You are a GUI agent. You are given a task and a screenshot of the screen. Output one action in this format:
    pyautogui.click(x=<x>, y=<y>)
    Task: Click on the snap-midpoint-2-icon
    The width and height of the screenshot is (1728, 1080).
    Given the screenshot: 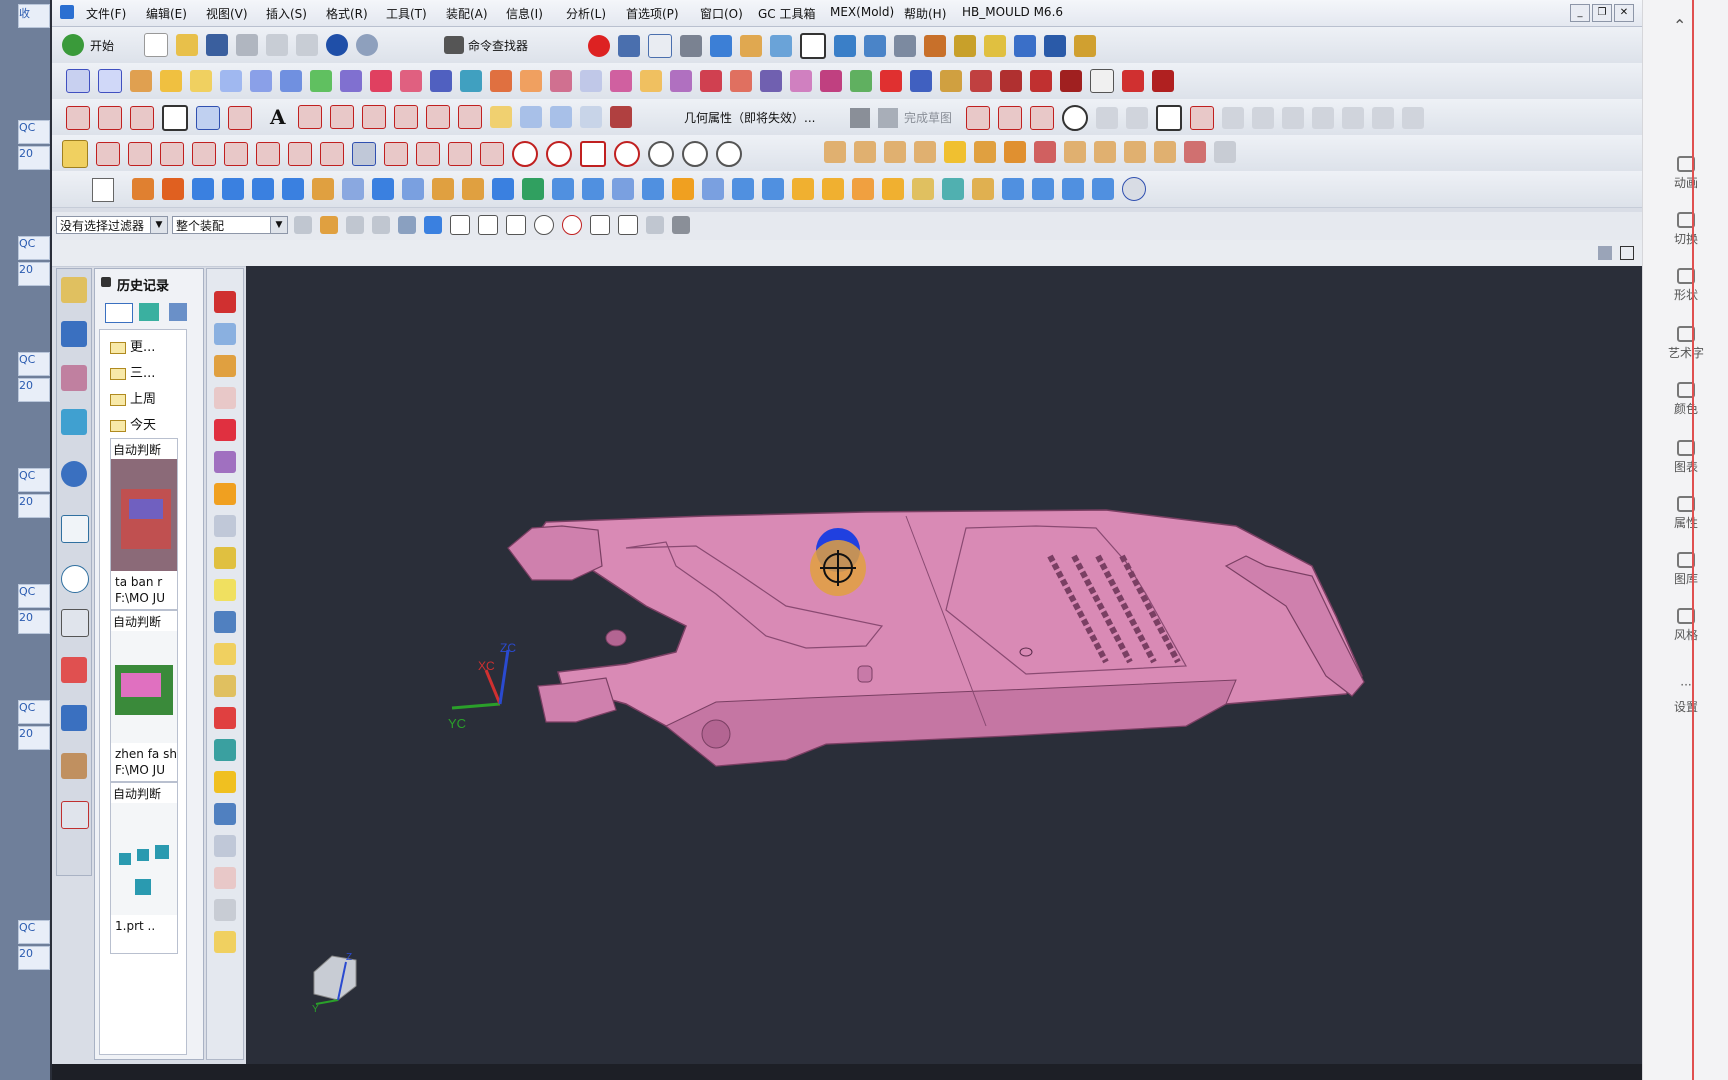 What is the action you would take?
    pyautogui.click(x=516, y=225)
    